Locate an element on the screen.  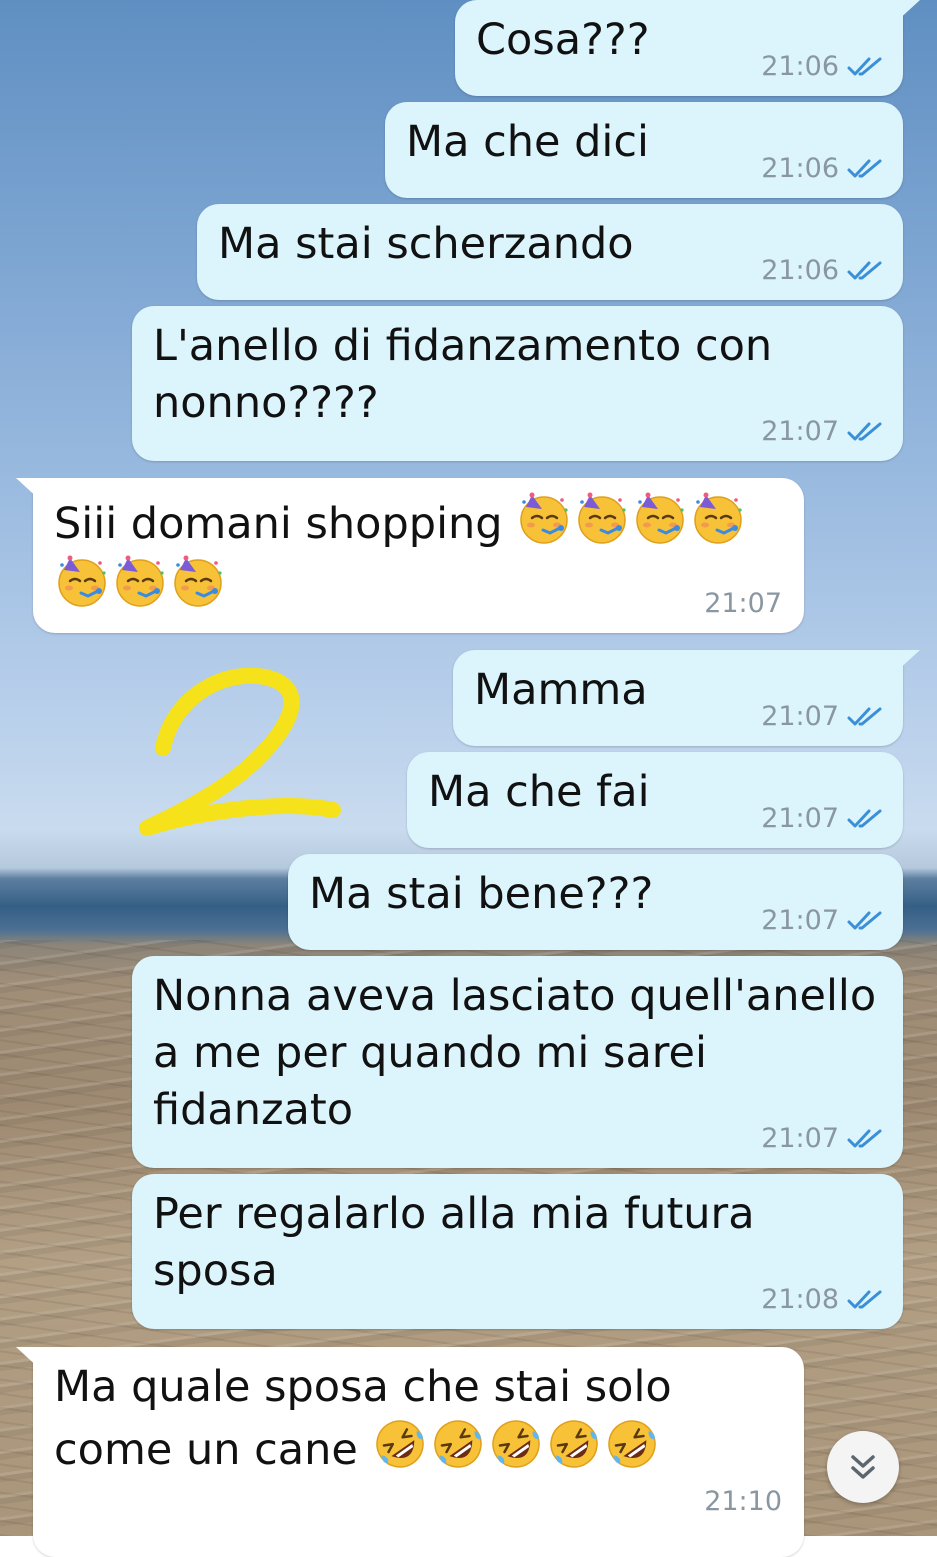
scroll-to-bottom-button is located at coordinates (863, 1467).